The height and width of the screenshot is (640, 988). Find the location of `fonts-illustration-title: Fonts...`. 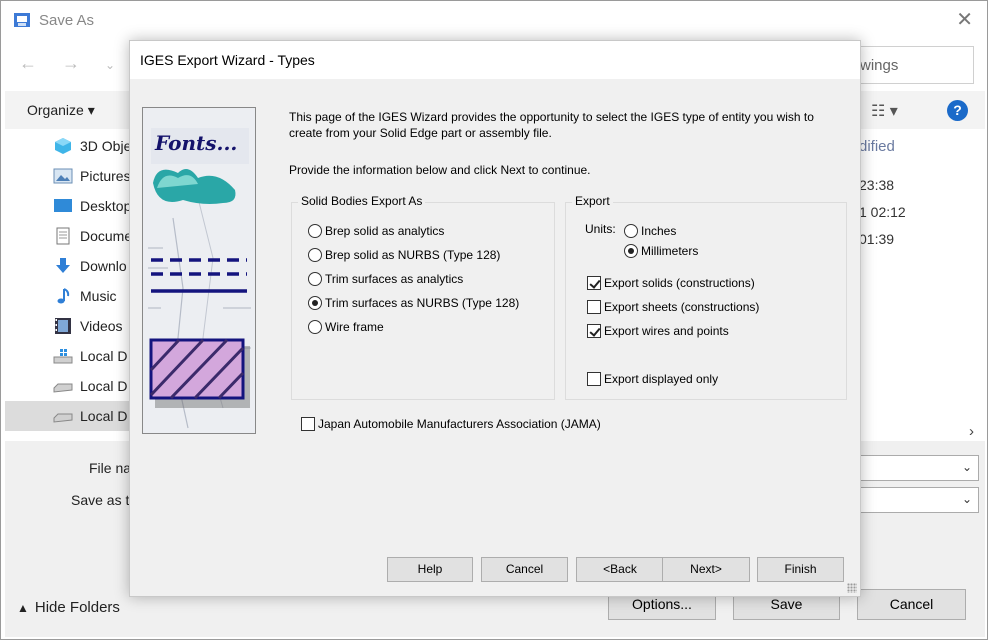

fonts-illustration-title: Fonts... is located at coordinates (195, 143).